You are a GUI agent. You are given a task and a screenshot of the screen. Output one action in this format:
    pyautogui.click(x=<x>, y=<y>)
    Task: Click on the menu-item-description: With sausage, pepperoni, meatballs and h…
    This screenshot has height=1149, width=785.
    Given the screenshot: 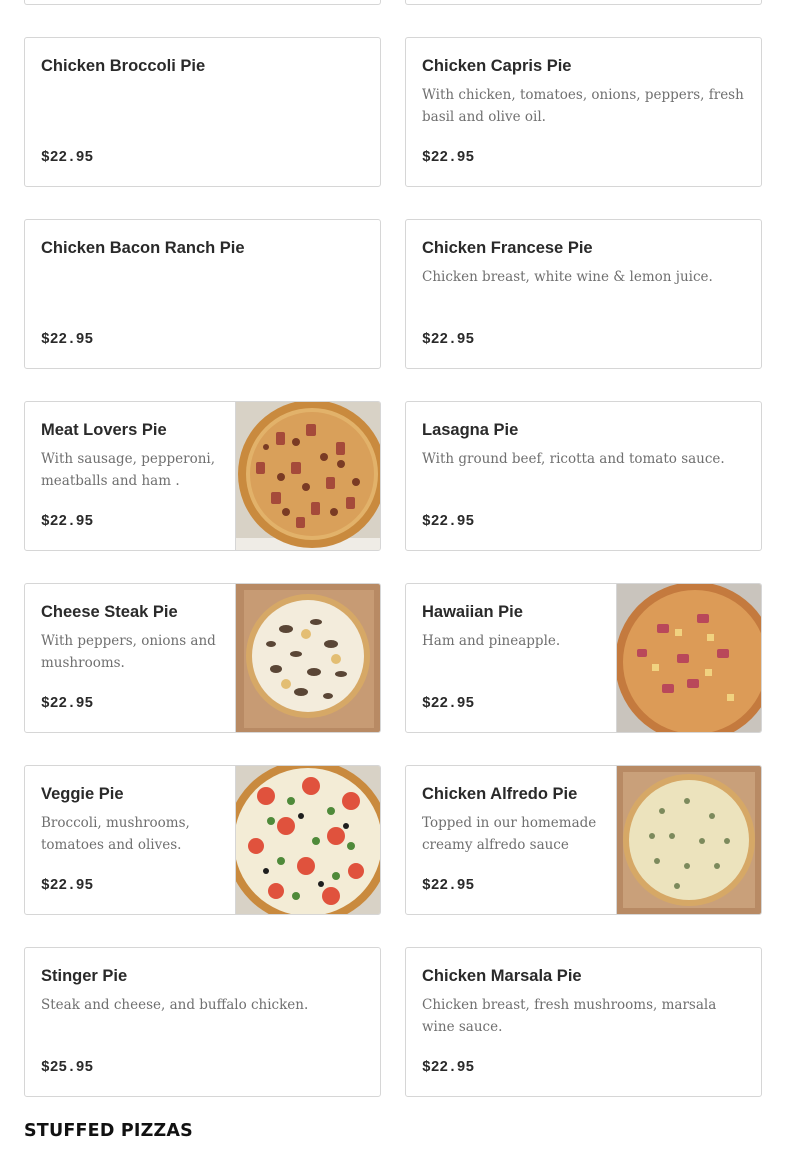 What is the action you would take?
    pyautogui.click(x=128, y=470)
    